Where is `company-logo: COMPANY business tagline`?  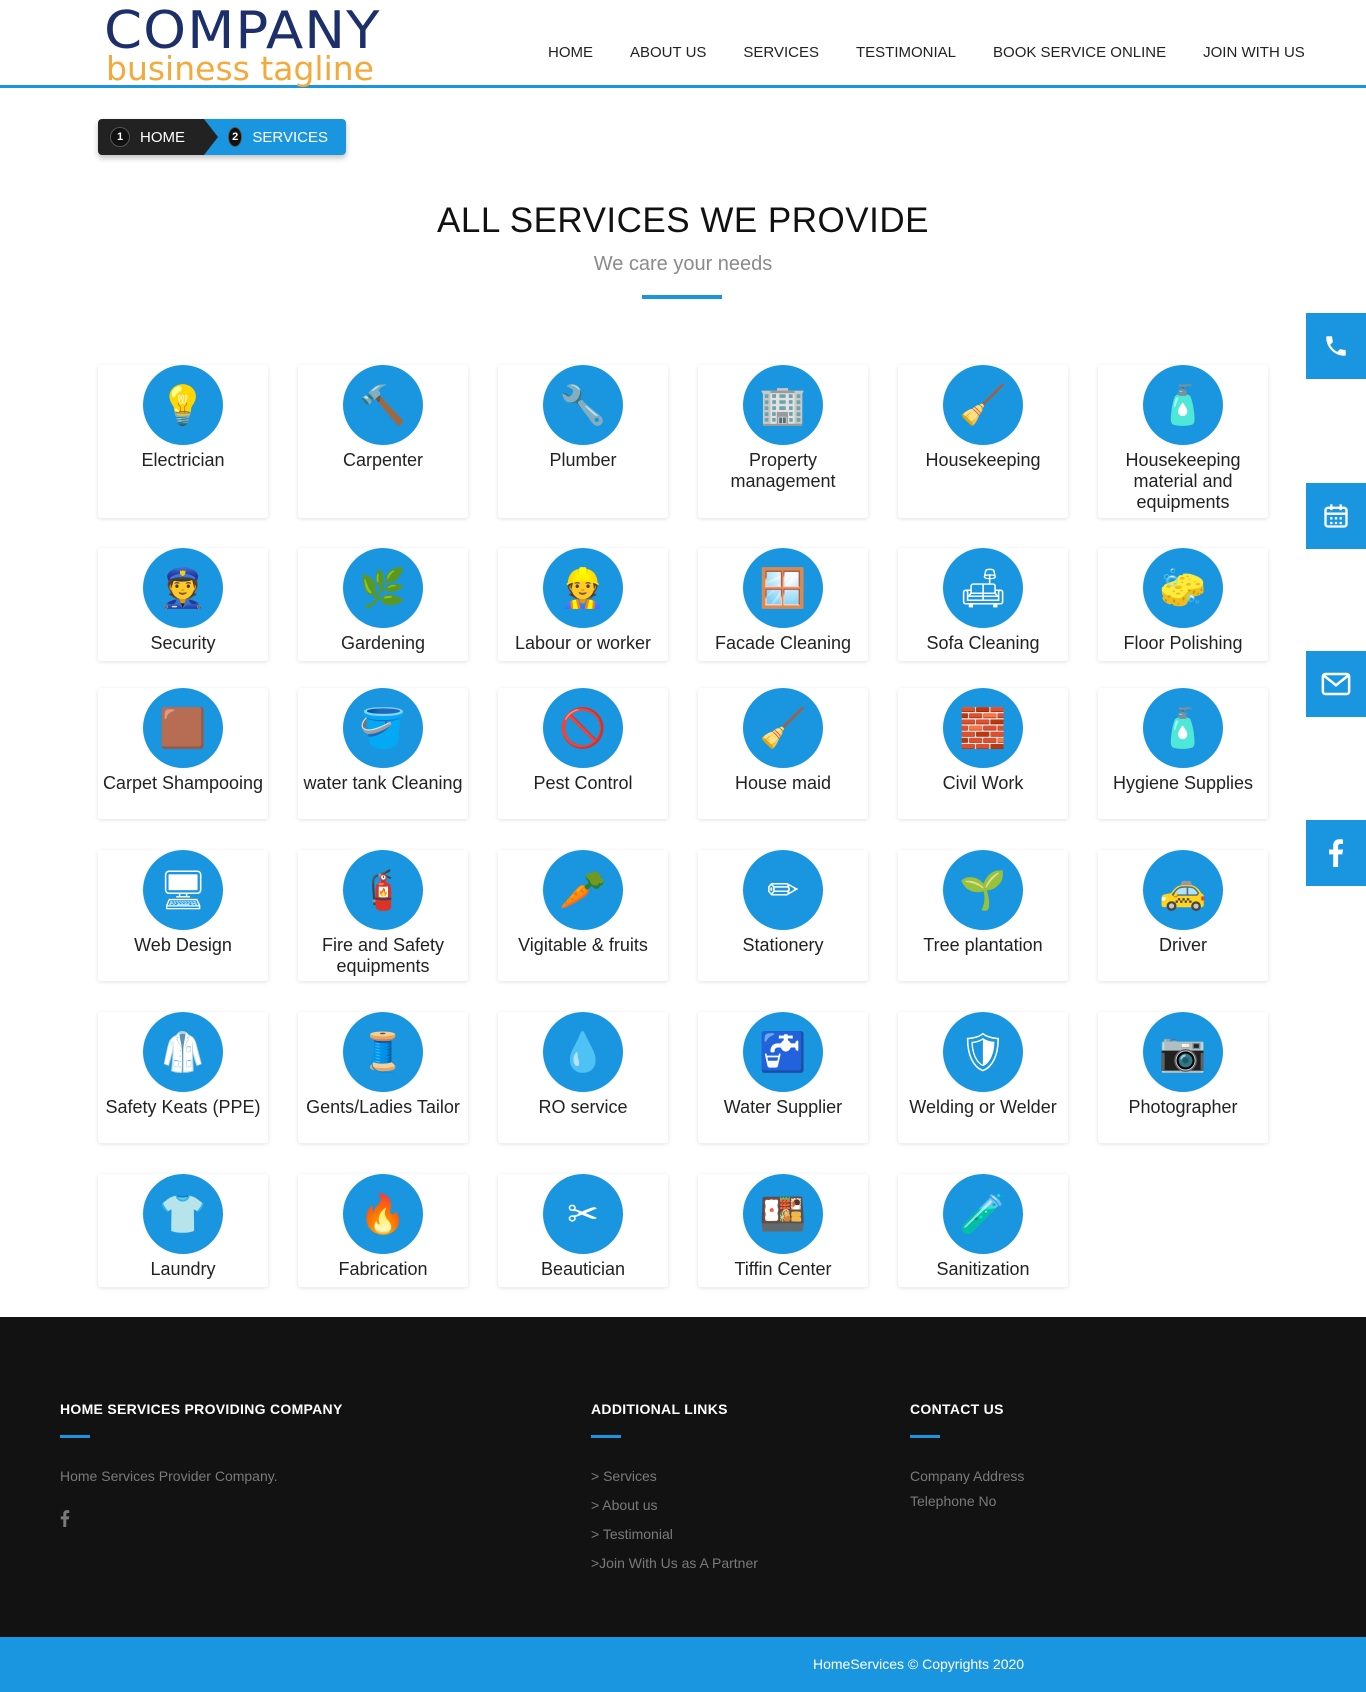 company-logo: COMPANY business tagline is located at coordinates (264, 45).